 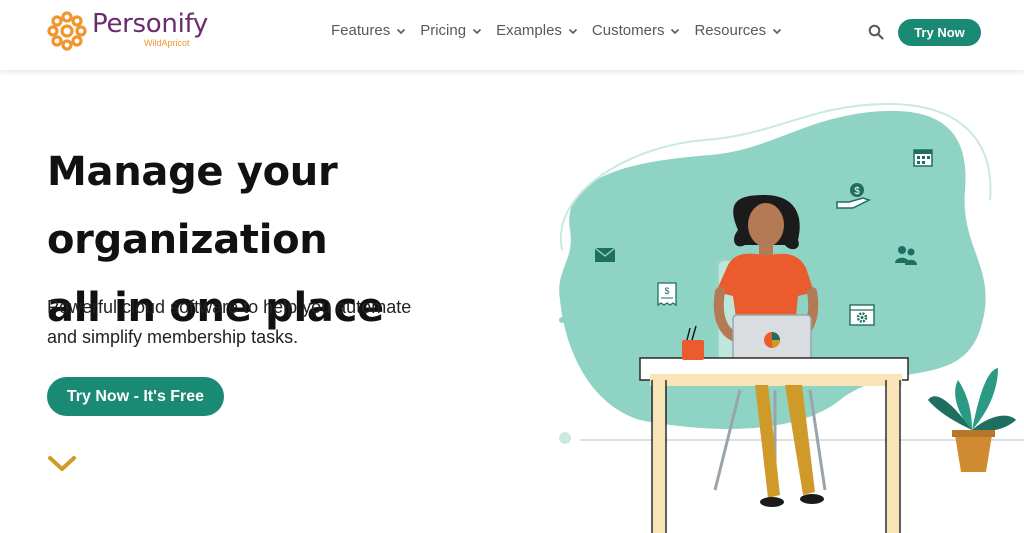 What do you see at coordinates (972, 420) in the screenshot?
I see `plant-icon` at bounding box center [972, 420].